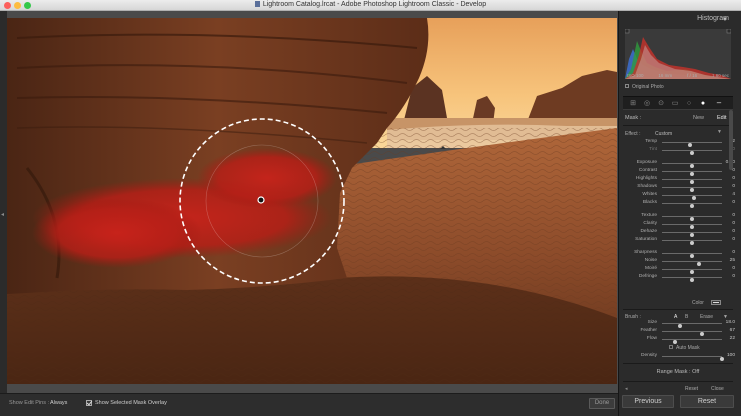  Describe the element at coordinates (716, 302) in the screenshot. I see `color-swatch` at that location.